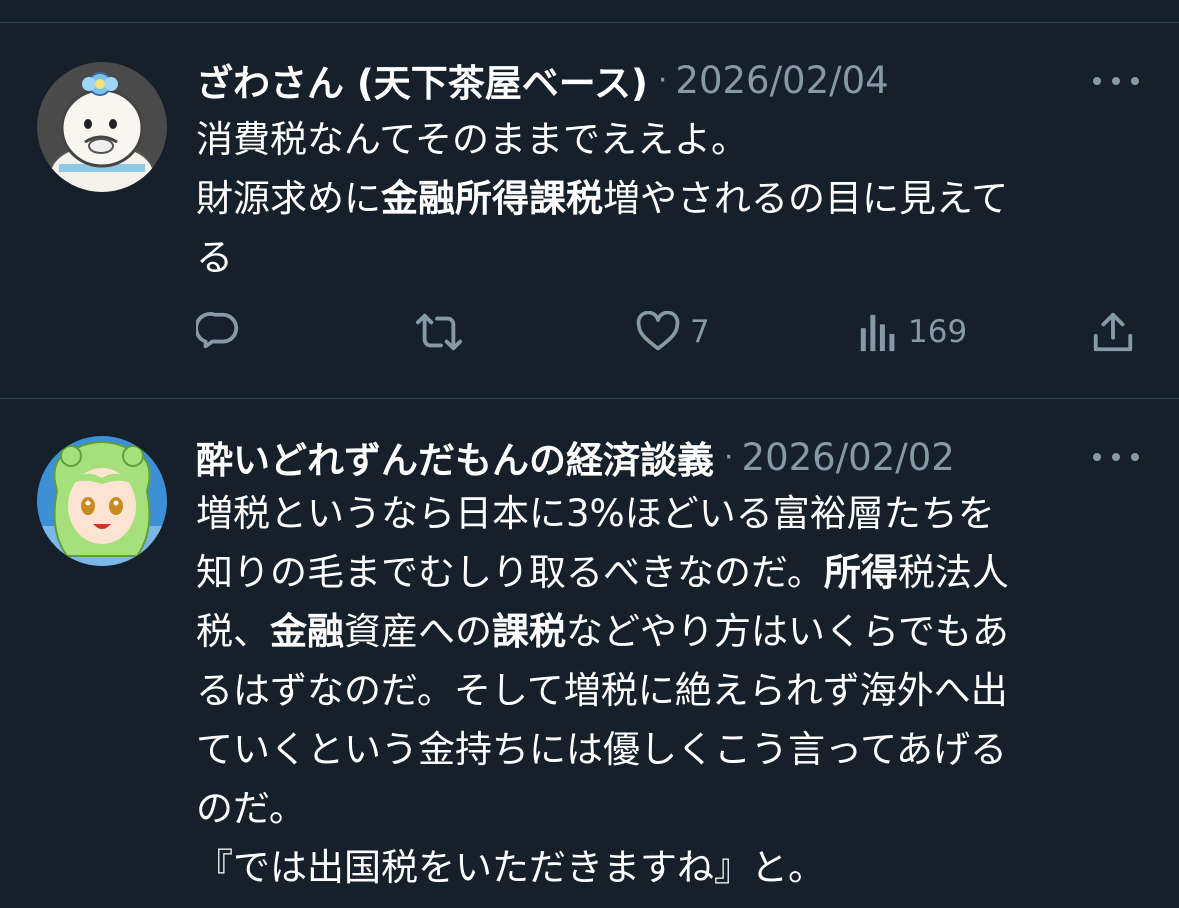 This screenshot has height=908, width=1179. I want to click on action-bar: 7 169, so click(589, 332).